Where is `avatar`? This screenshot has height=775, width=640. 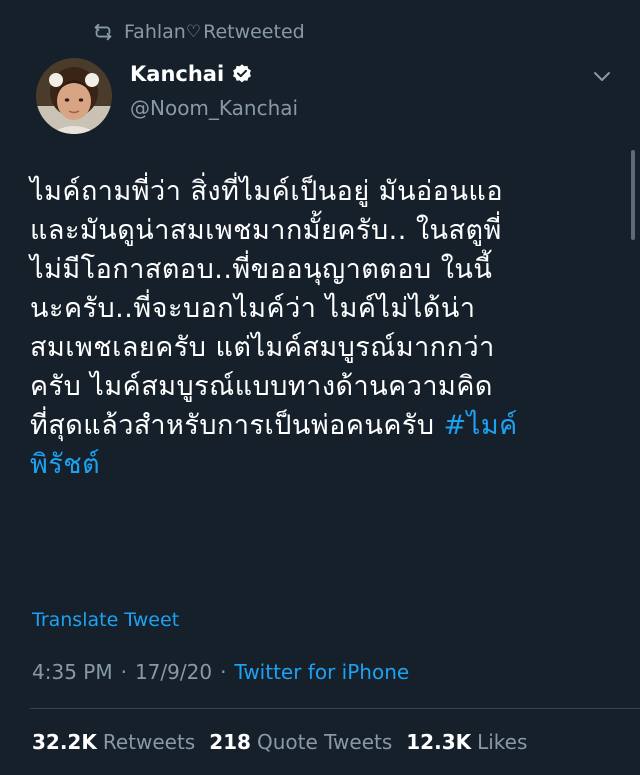
avatar is located at coordinates (74, 96).